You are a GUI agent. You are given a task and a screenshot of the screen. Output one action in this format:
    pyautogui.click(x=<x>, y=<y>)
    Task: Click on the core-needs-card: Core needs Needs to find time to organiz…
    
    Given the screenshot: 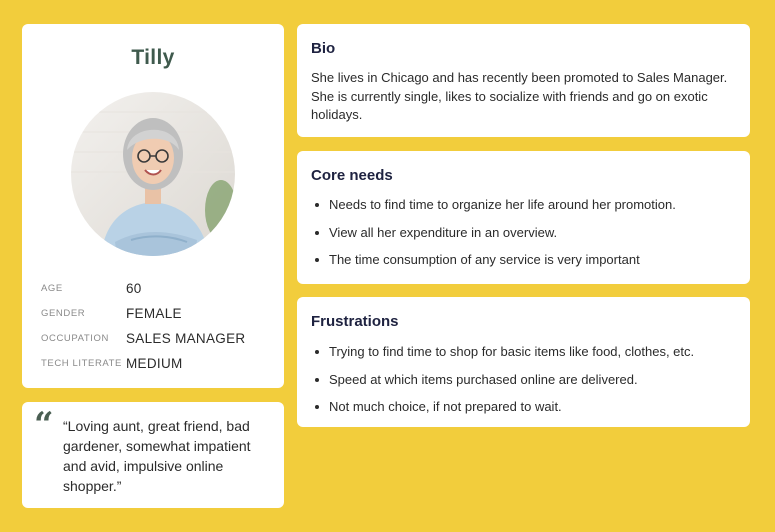 What is the action you would take?
    pyautogui.click(x=523, y=217)
    